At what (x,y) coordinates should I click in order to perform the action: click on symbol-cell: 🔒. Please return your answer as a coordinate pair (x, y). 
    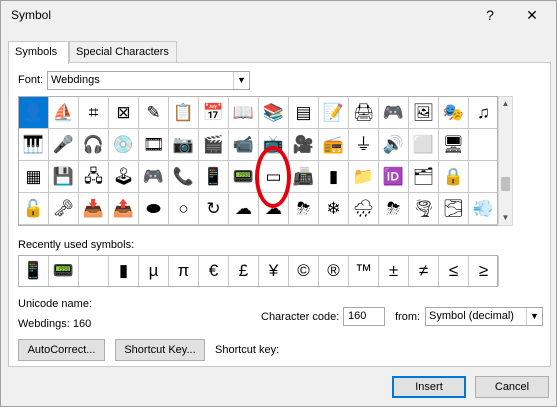
    Looking at the image, I should click on (454, 177).